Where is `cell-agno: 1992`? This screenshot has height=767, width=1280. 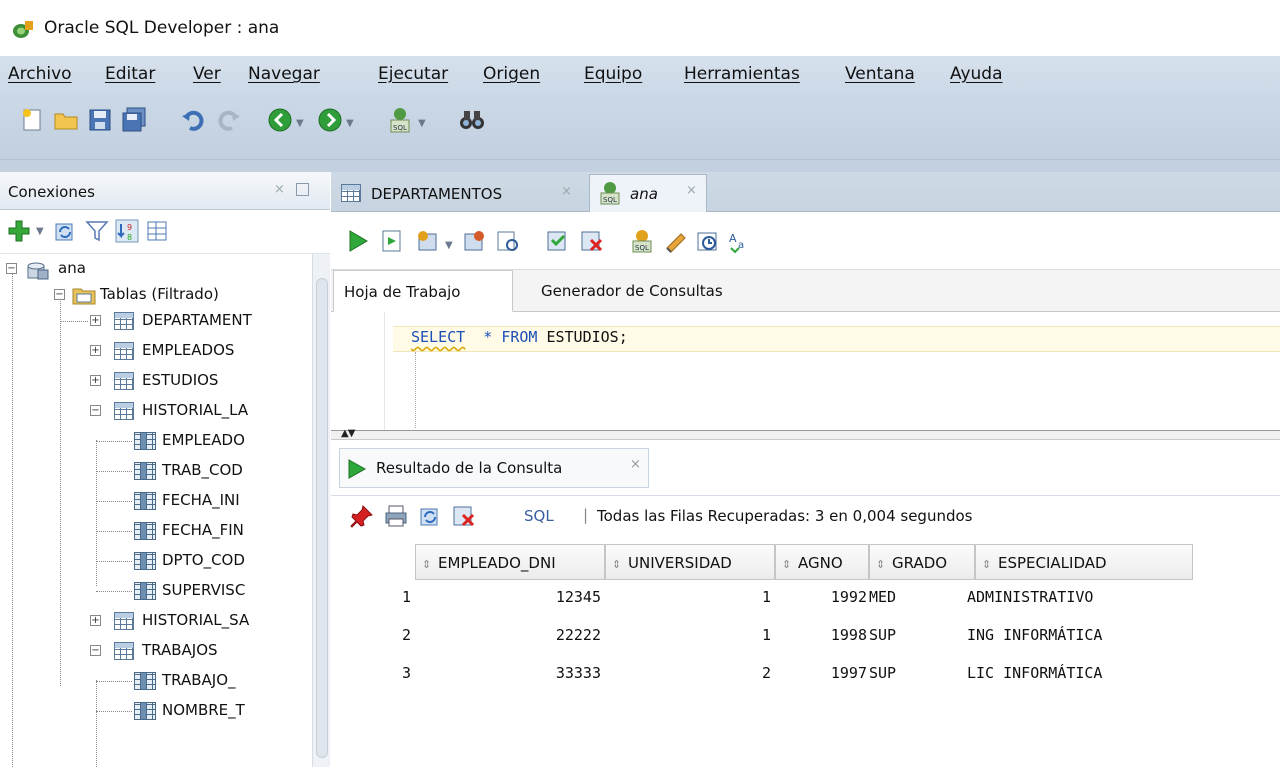 cell-agno: 1992 is located at coordinates (821, 597).